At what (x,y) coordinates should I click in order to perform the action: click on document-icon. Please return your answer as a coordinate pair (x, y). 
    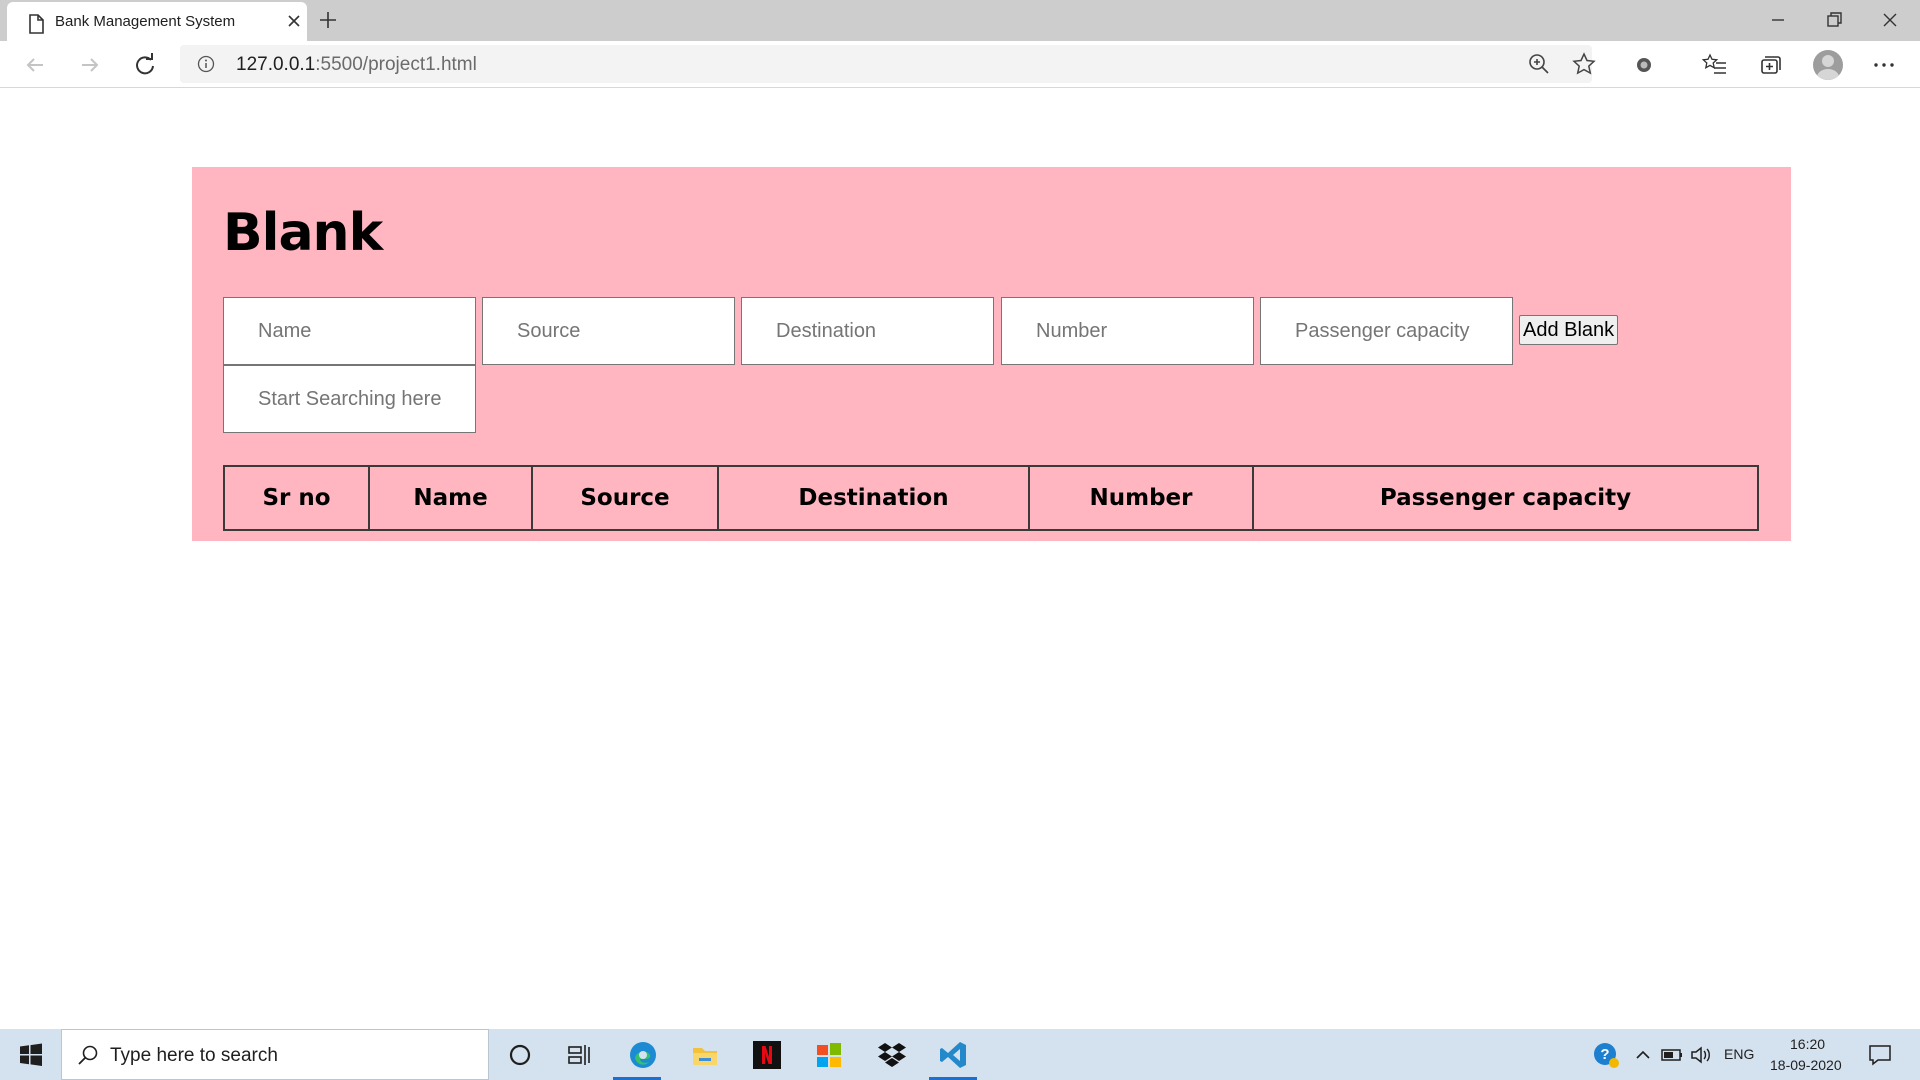
    Looking at the image, I should click on (36, 24).